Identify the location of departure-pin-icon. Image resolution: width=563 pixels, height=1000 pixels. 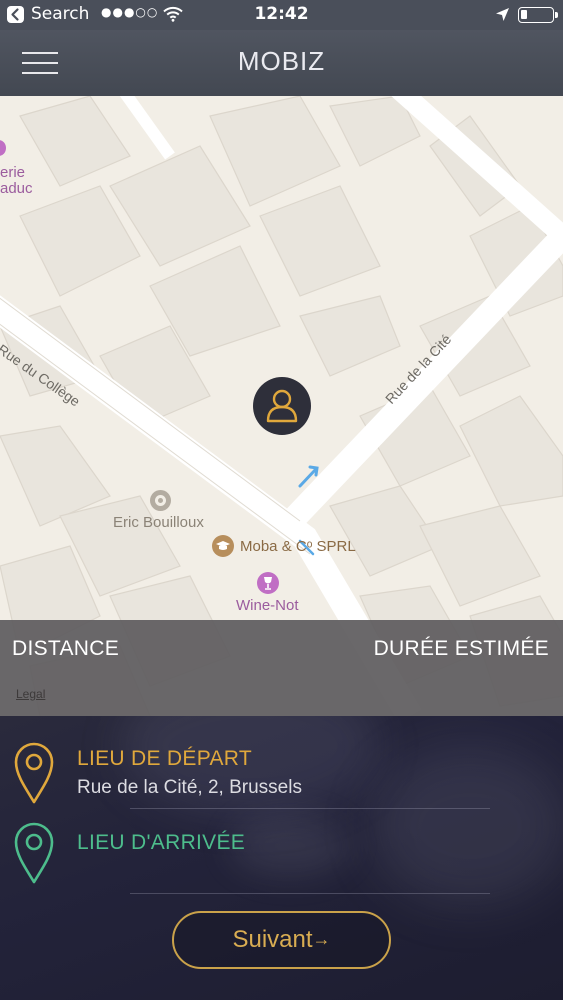
(34, 773).